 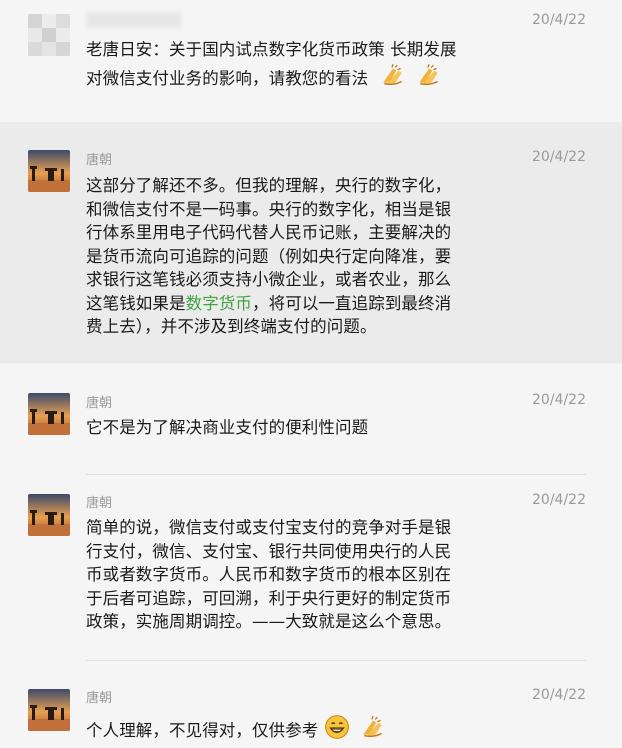 I want to click on message-line: 老唐日安：关于国内试点数字化货币政策 长期发展, so click(x=271, y=49).